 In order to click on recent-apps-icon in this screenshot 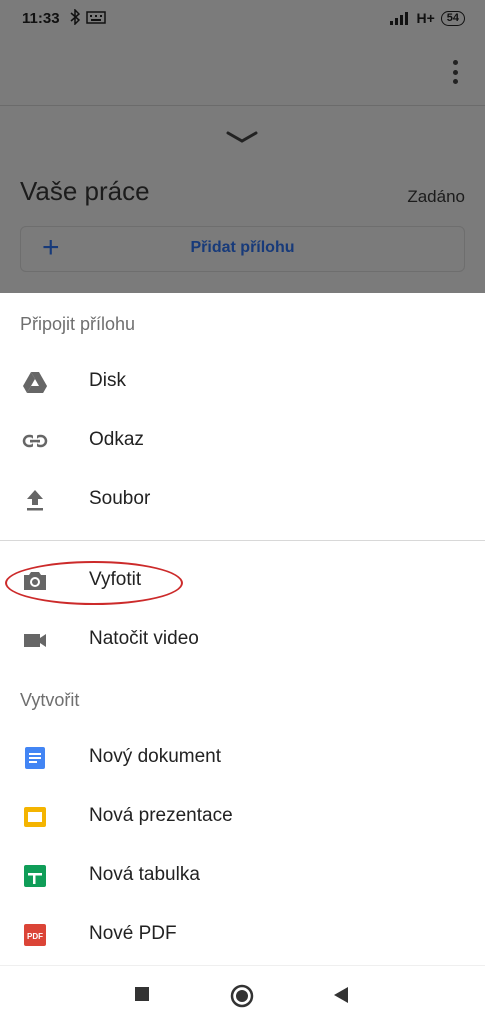, I will do `click(142, 994)`.